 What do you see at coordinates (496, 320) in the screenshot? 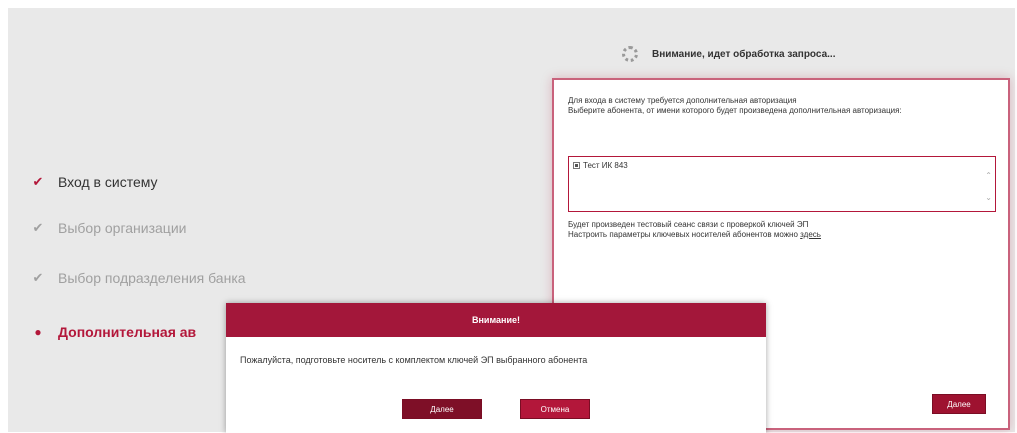
I see `modal-title: Внимание!` at bounding box center [496, 320].